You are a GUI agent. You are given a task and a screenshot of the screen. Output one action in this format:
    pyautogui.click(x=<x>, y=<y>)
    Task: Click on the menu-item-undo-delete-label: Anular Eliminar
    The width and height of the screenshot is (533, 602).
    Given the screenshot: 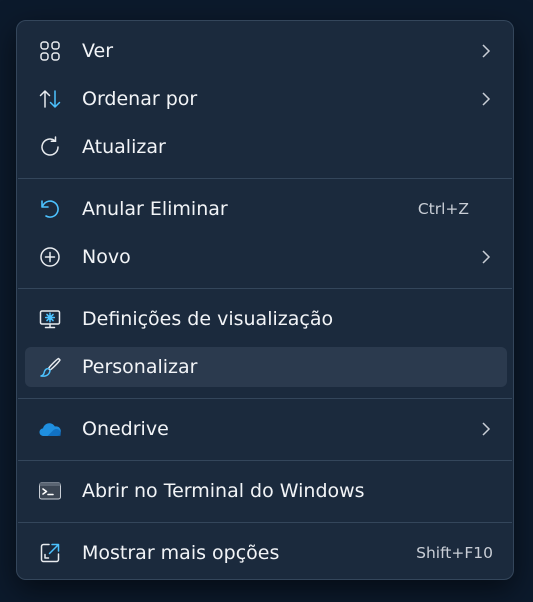 What is the action you would take?
    pyautogui.click(x=155, y=209)
    